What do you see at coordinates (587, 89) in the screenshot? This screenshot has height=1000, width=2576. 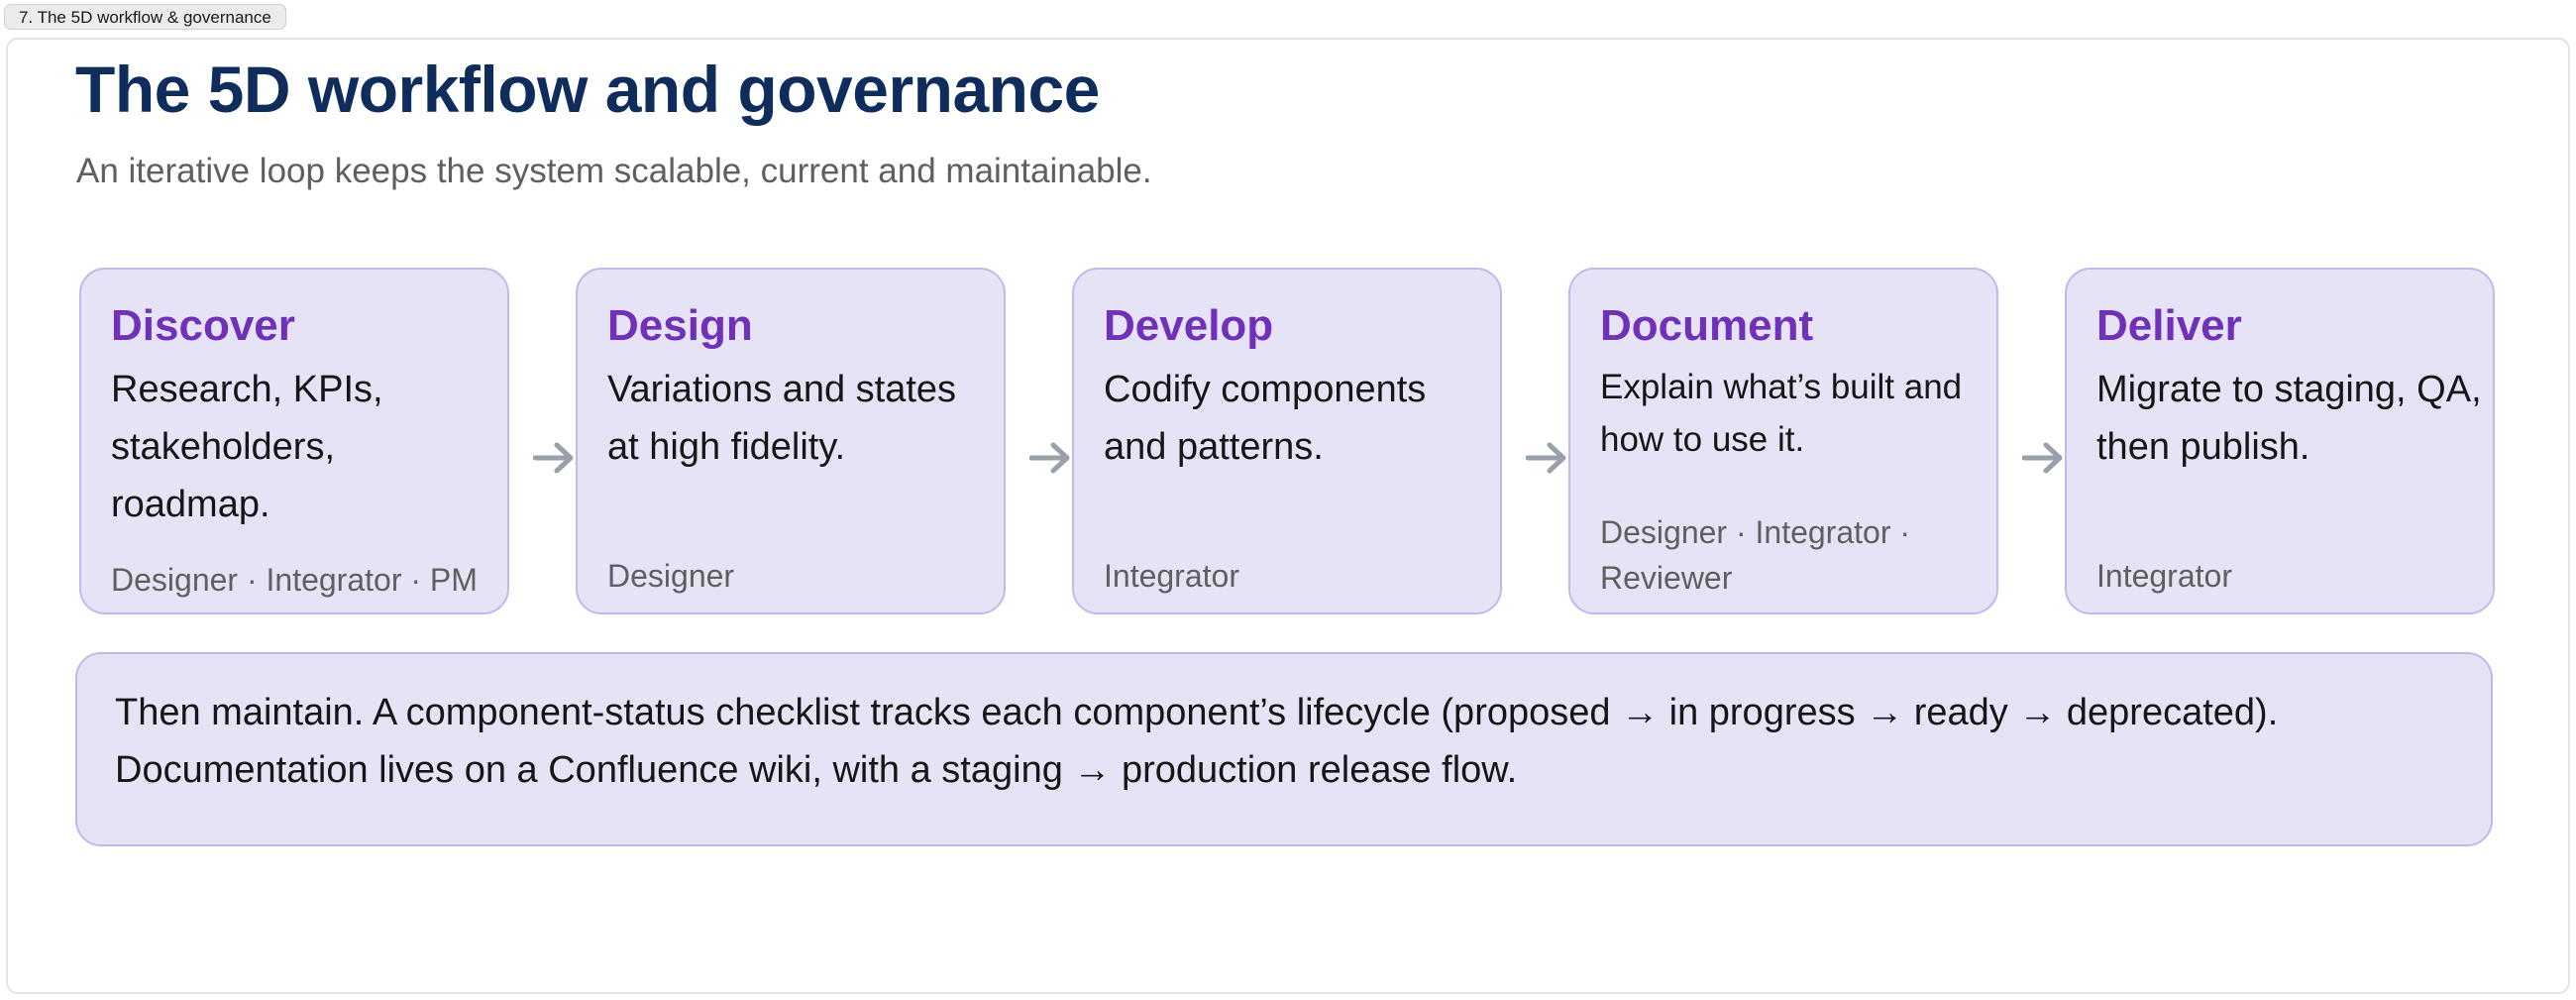 I see `page-title: The 5D workflow and governance` at bounding box center [587, 89].